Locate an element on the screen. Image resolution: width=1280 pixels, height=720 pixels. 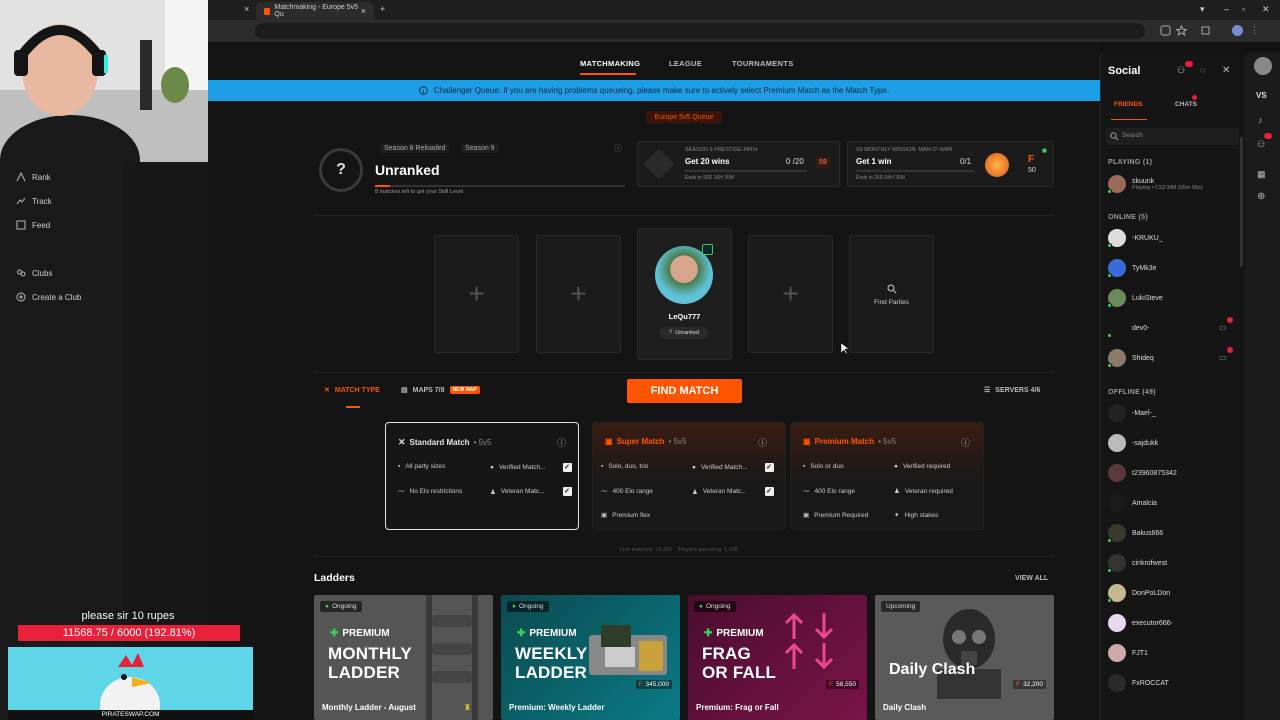
bookmark-star-icon is located at coordinates (1181, 30).